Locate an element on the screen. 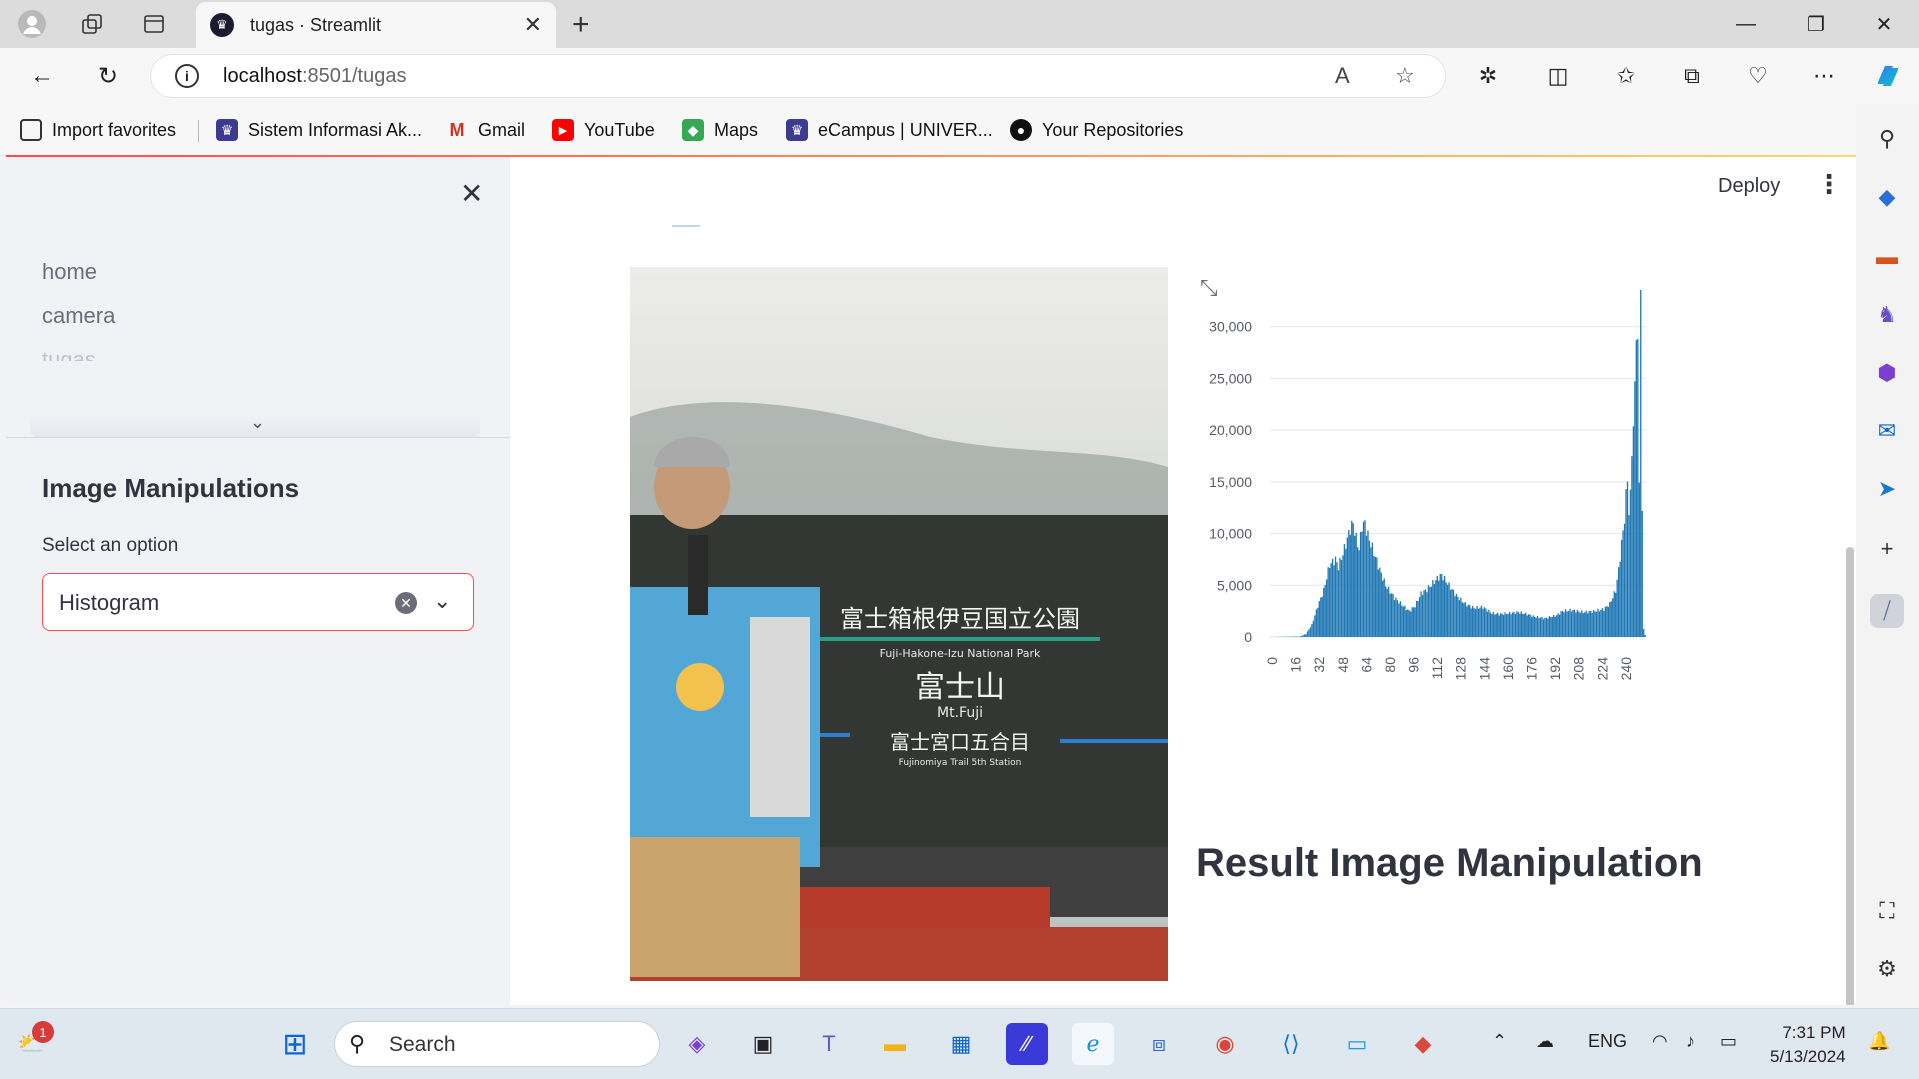  nav-home: home is located at coordinates (69, 272).